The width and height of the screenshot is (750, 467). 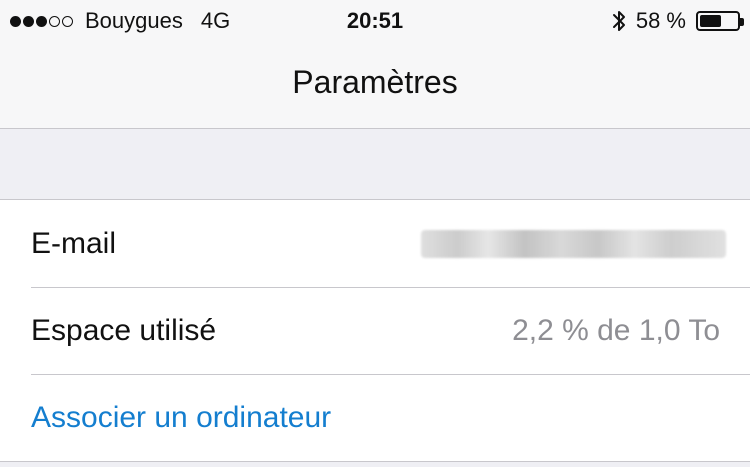 I want to click on battery-percent: 58 %, so click(x=660, y=20).